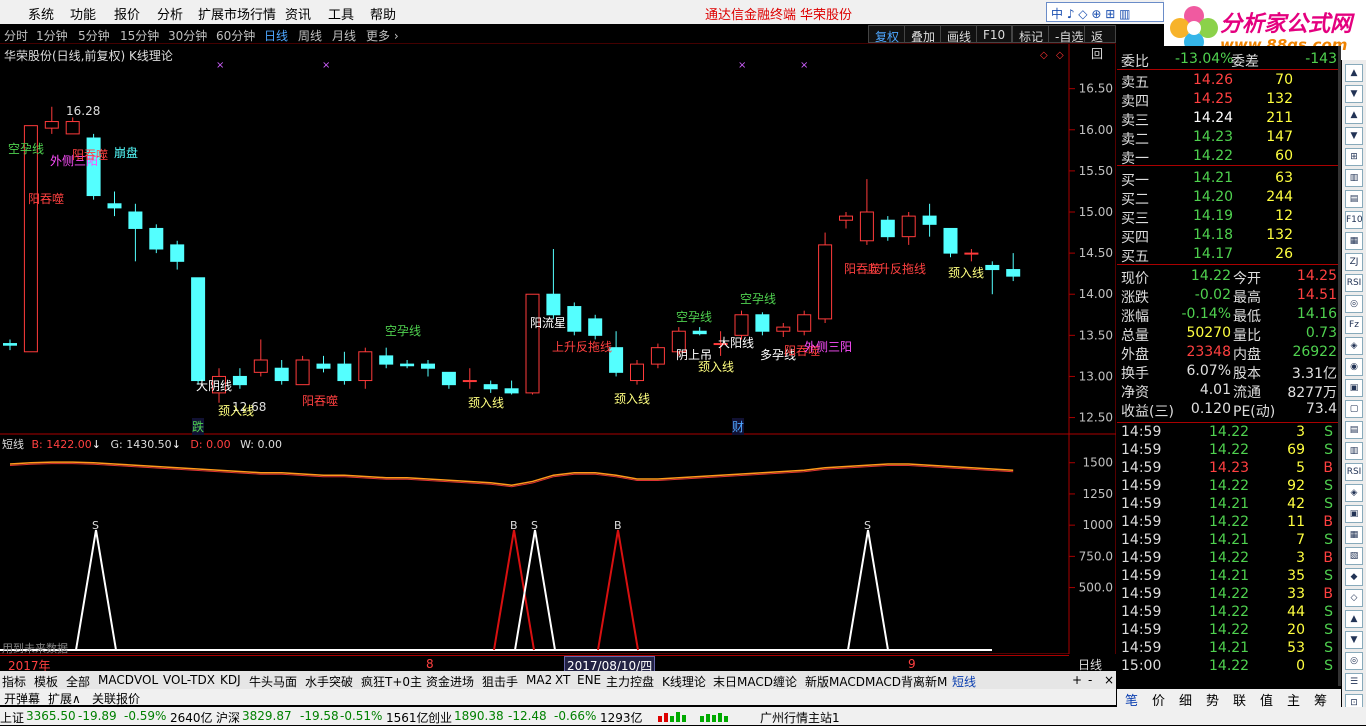 This screenshot has height=726, width=1366. Describe the element at coordinates (450, 681) in the screenshot. I see `indicator-tab: 资金进场` at that location.